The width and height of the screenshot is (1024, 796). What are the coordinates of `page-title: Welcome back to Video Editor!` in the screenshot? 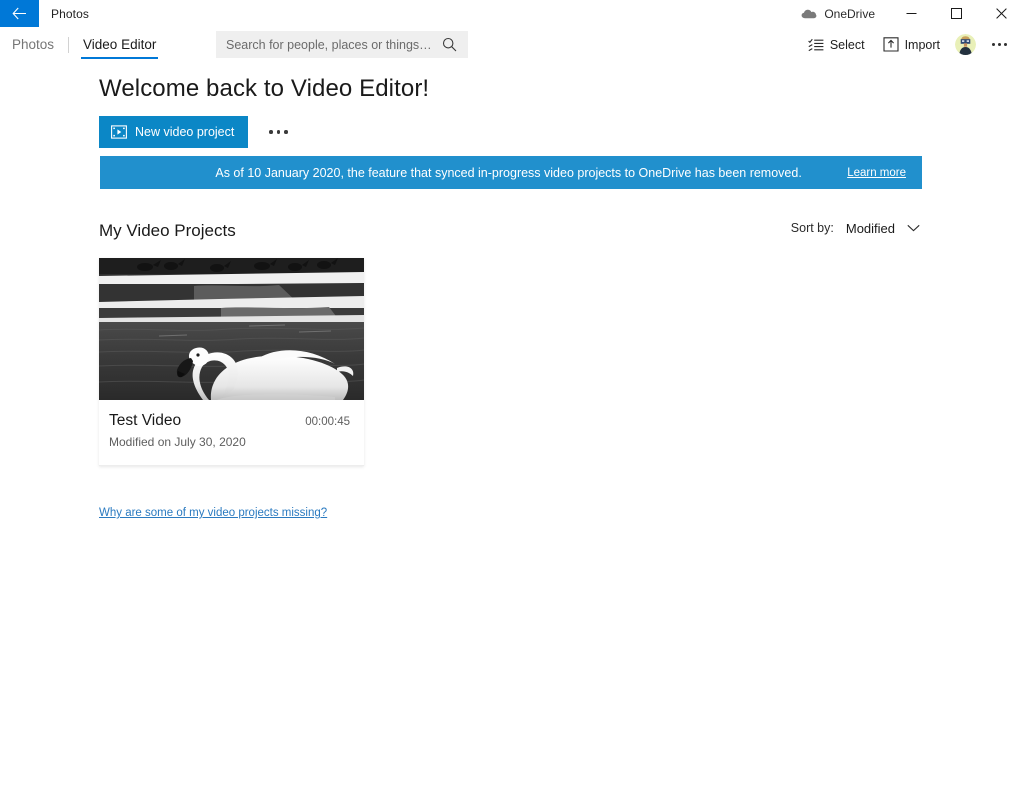 It's located at (264, 88).